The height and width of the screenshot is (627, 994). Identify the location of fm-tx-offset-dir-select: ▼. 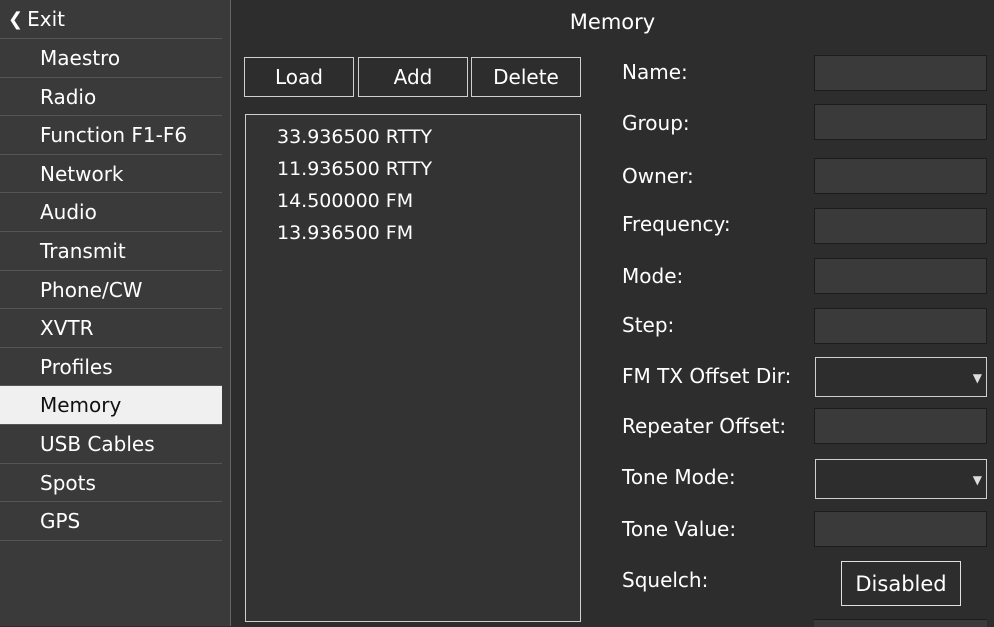
(901, 377).